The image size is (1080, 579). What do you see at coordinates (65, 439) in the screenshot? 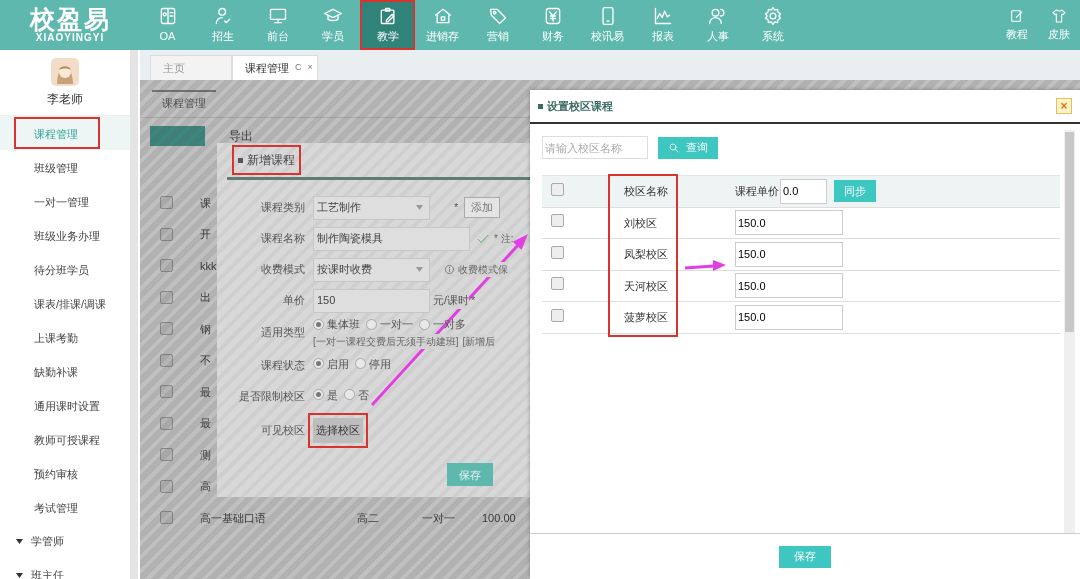
I see `sidebar-item: 教师可授课程` at bounding box center [65, 439].